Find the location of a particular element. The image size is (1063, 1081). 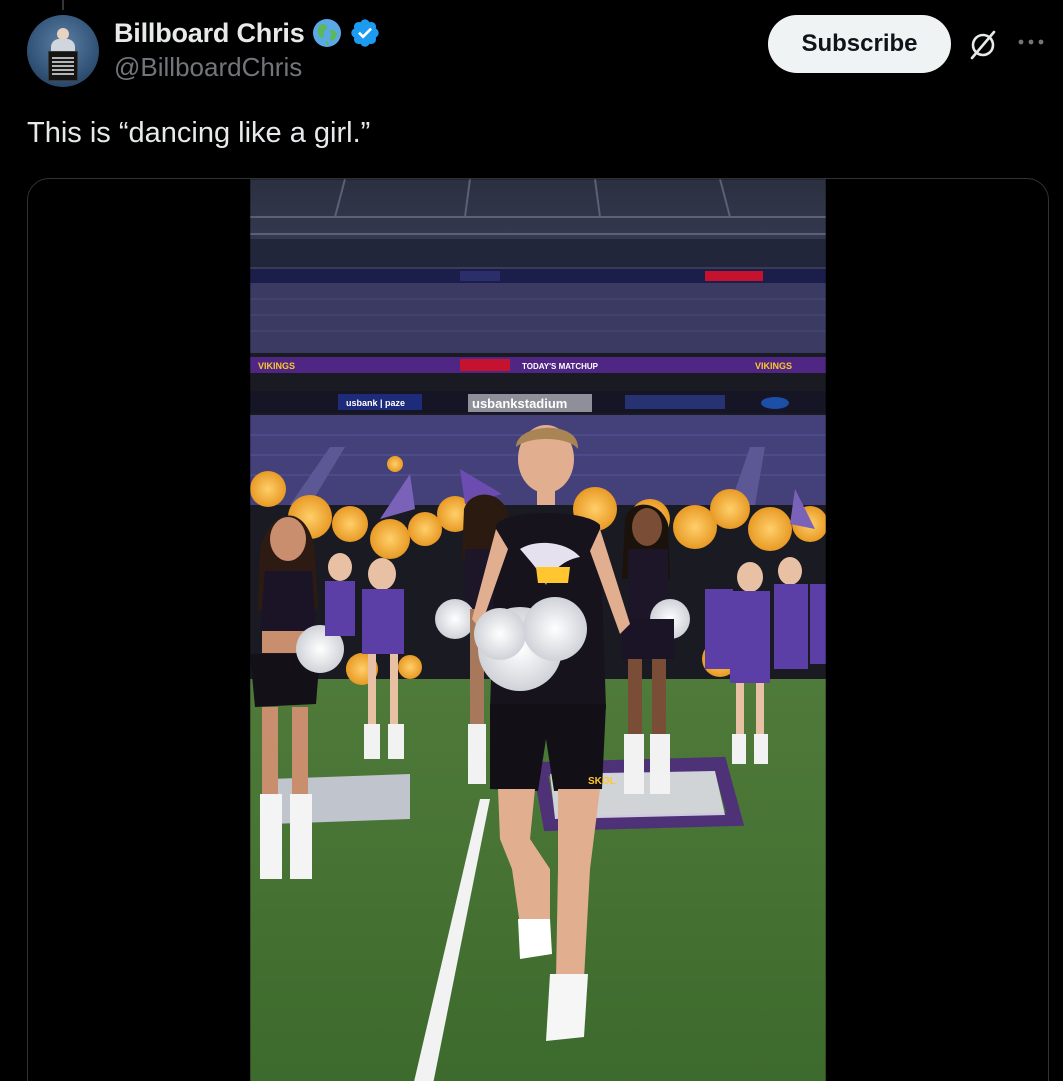

tweet-text: This is “dancing like a girl.” is located at coordinates (199, 133).